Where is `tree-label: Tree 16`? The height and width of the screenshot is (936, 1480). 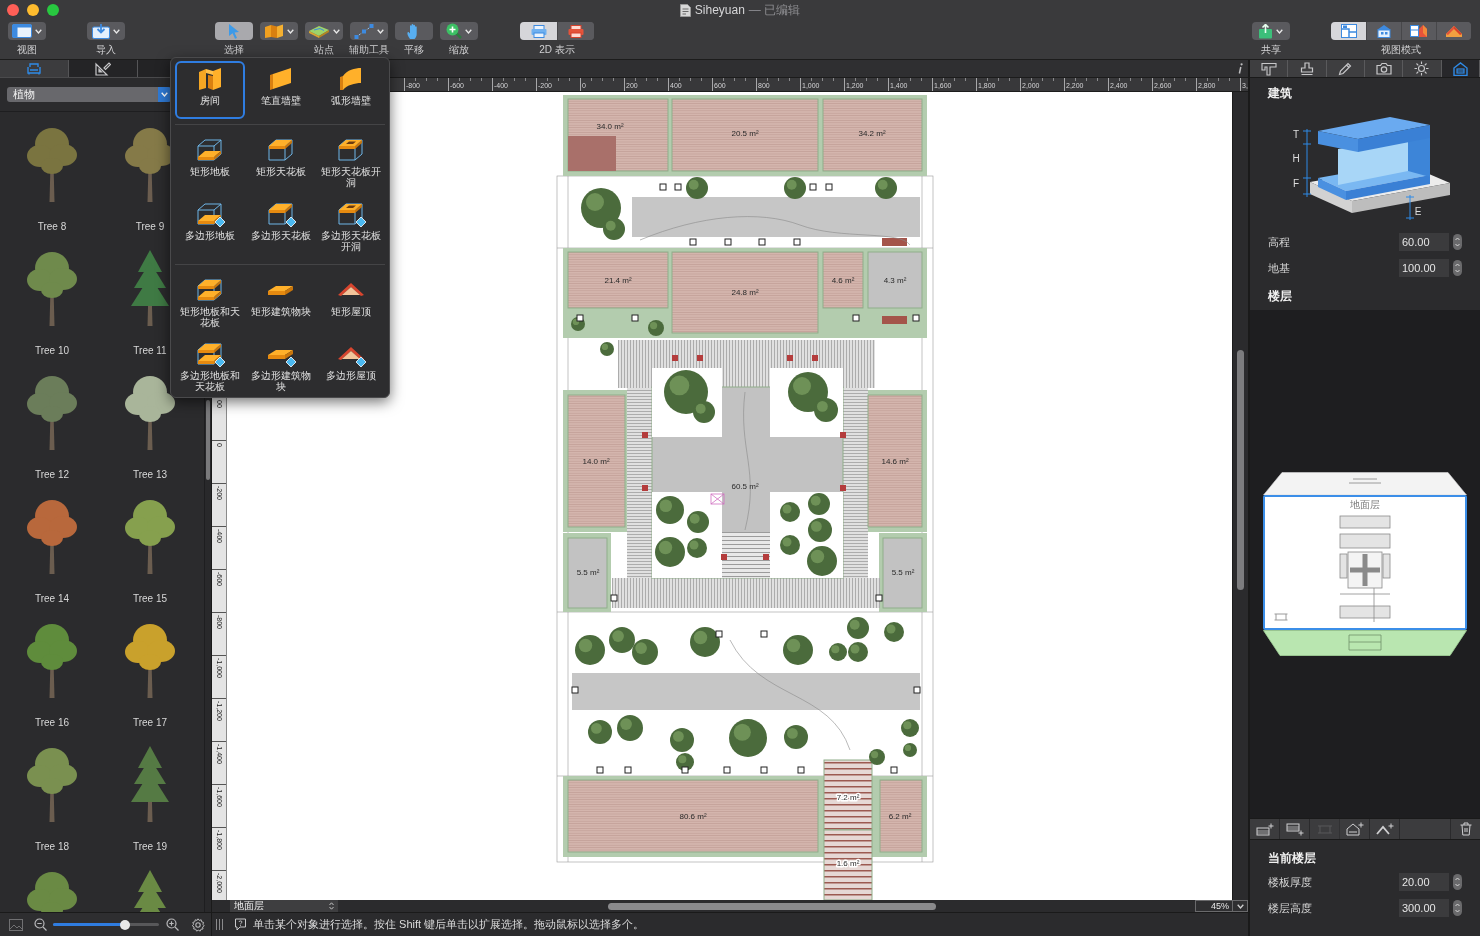 tree-label: Tree 16 is located at coordinates (52, 723).